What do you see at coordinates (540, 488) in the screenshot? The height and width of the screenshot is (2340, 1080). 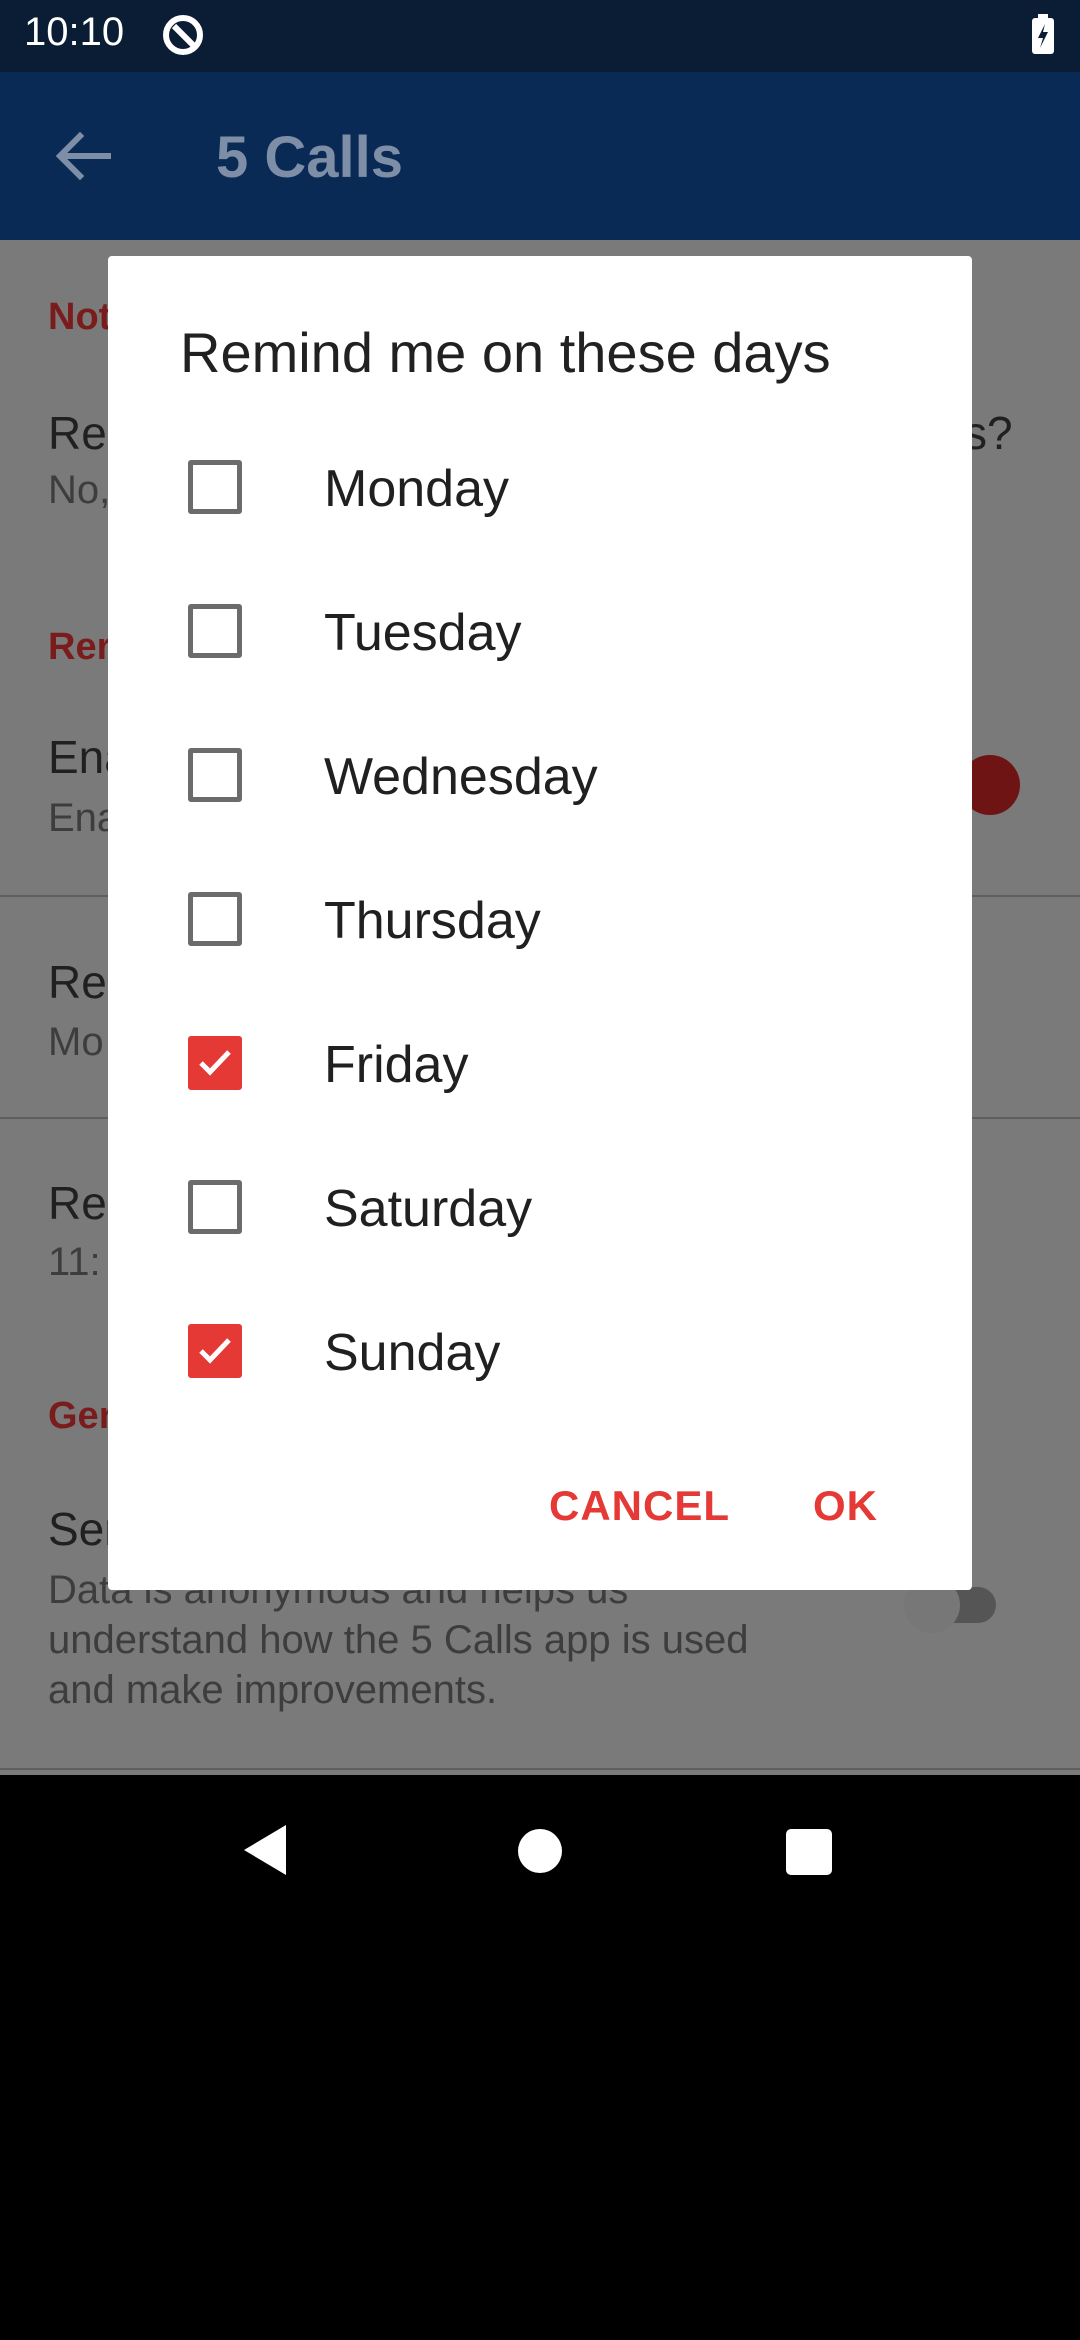 I see `option-monday: Monday` at bounding box center [540, 488].